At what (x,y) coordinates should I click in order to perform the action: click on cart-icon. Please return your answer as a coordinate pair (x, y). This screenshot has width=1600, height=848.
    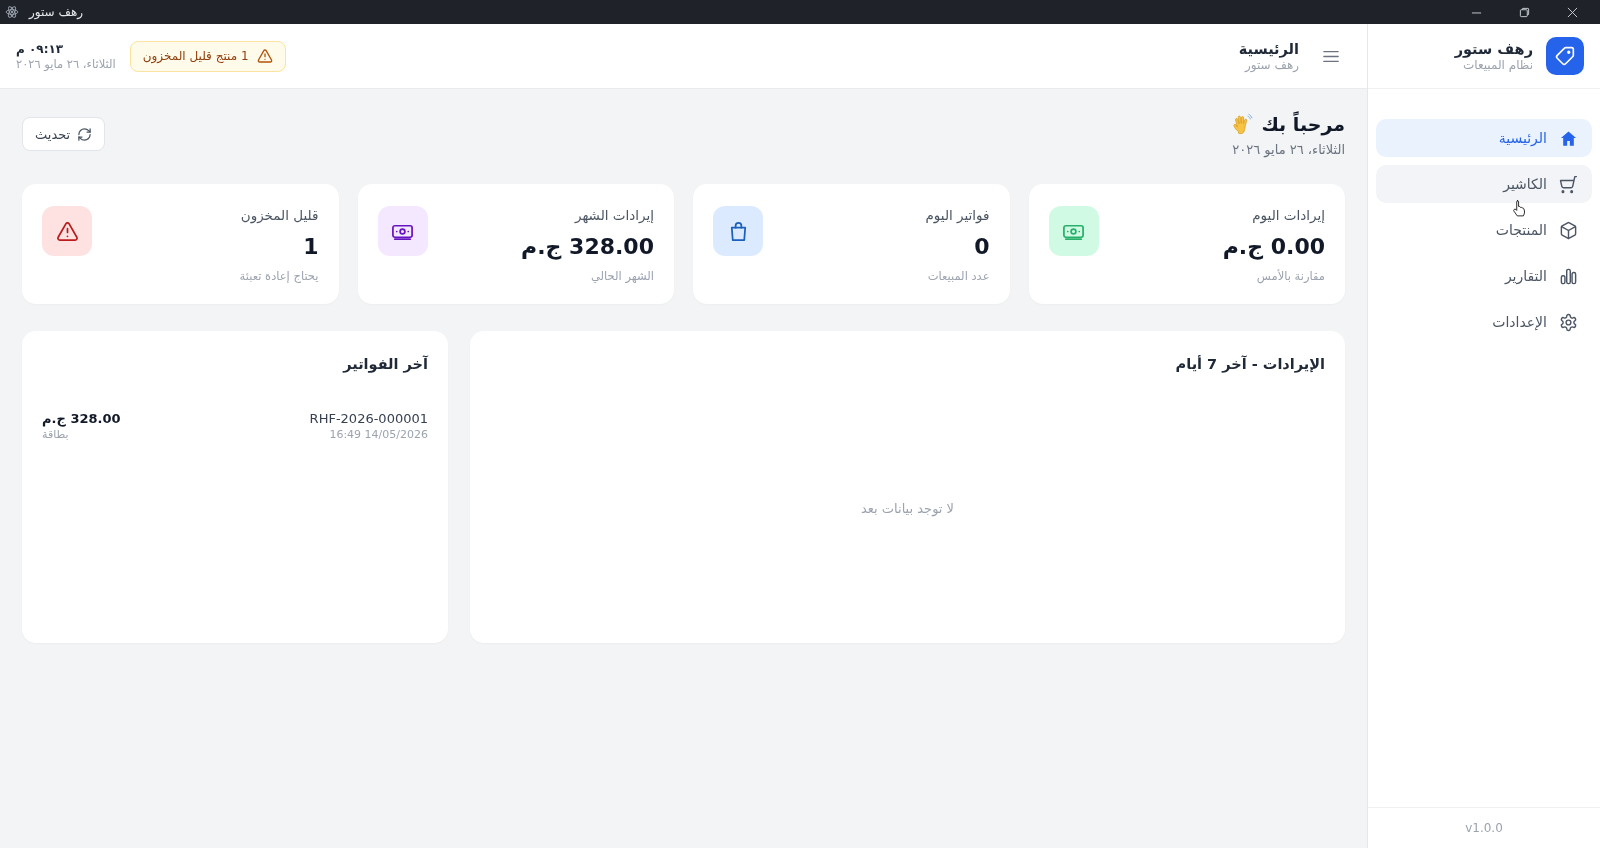
    Looking at the image, I should click on (1568, 184).